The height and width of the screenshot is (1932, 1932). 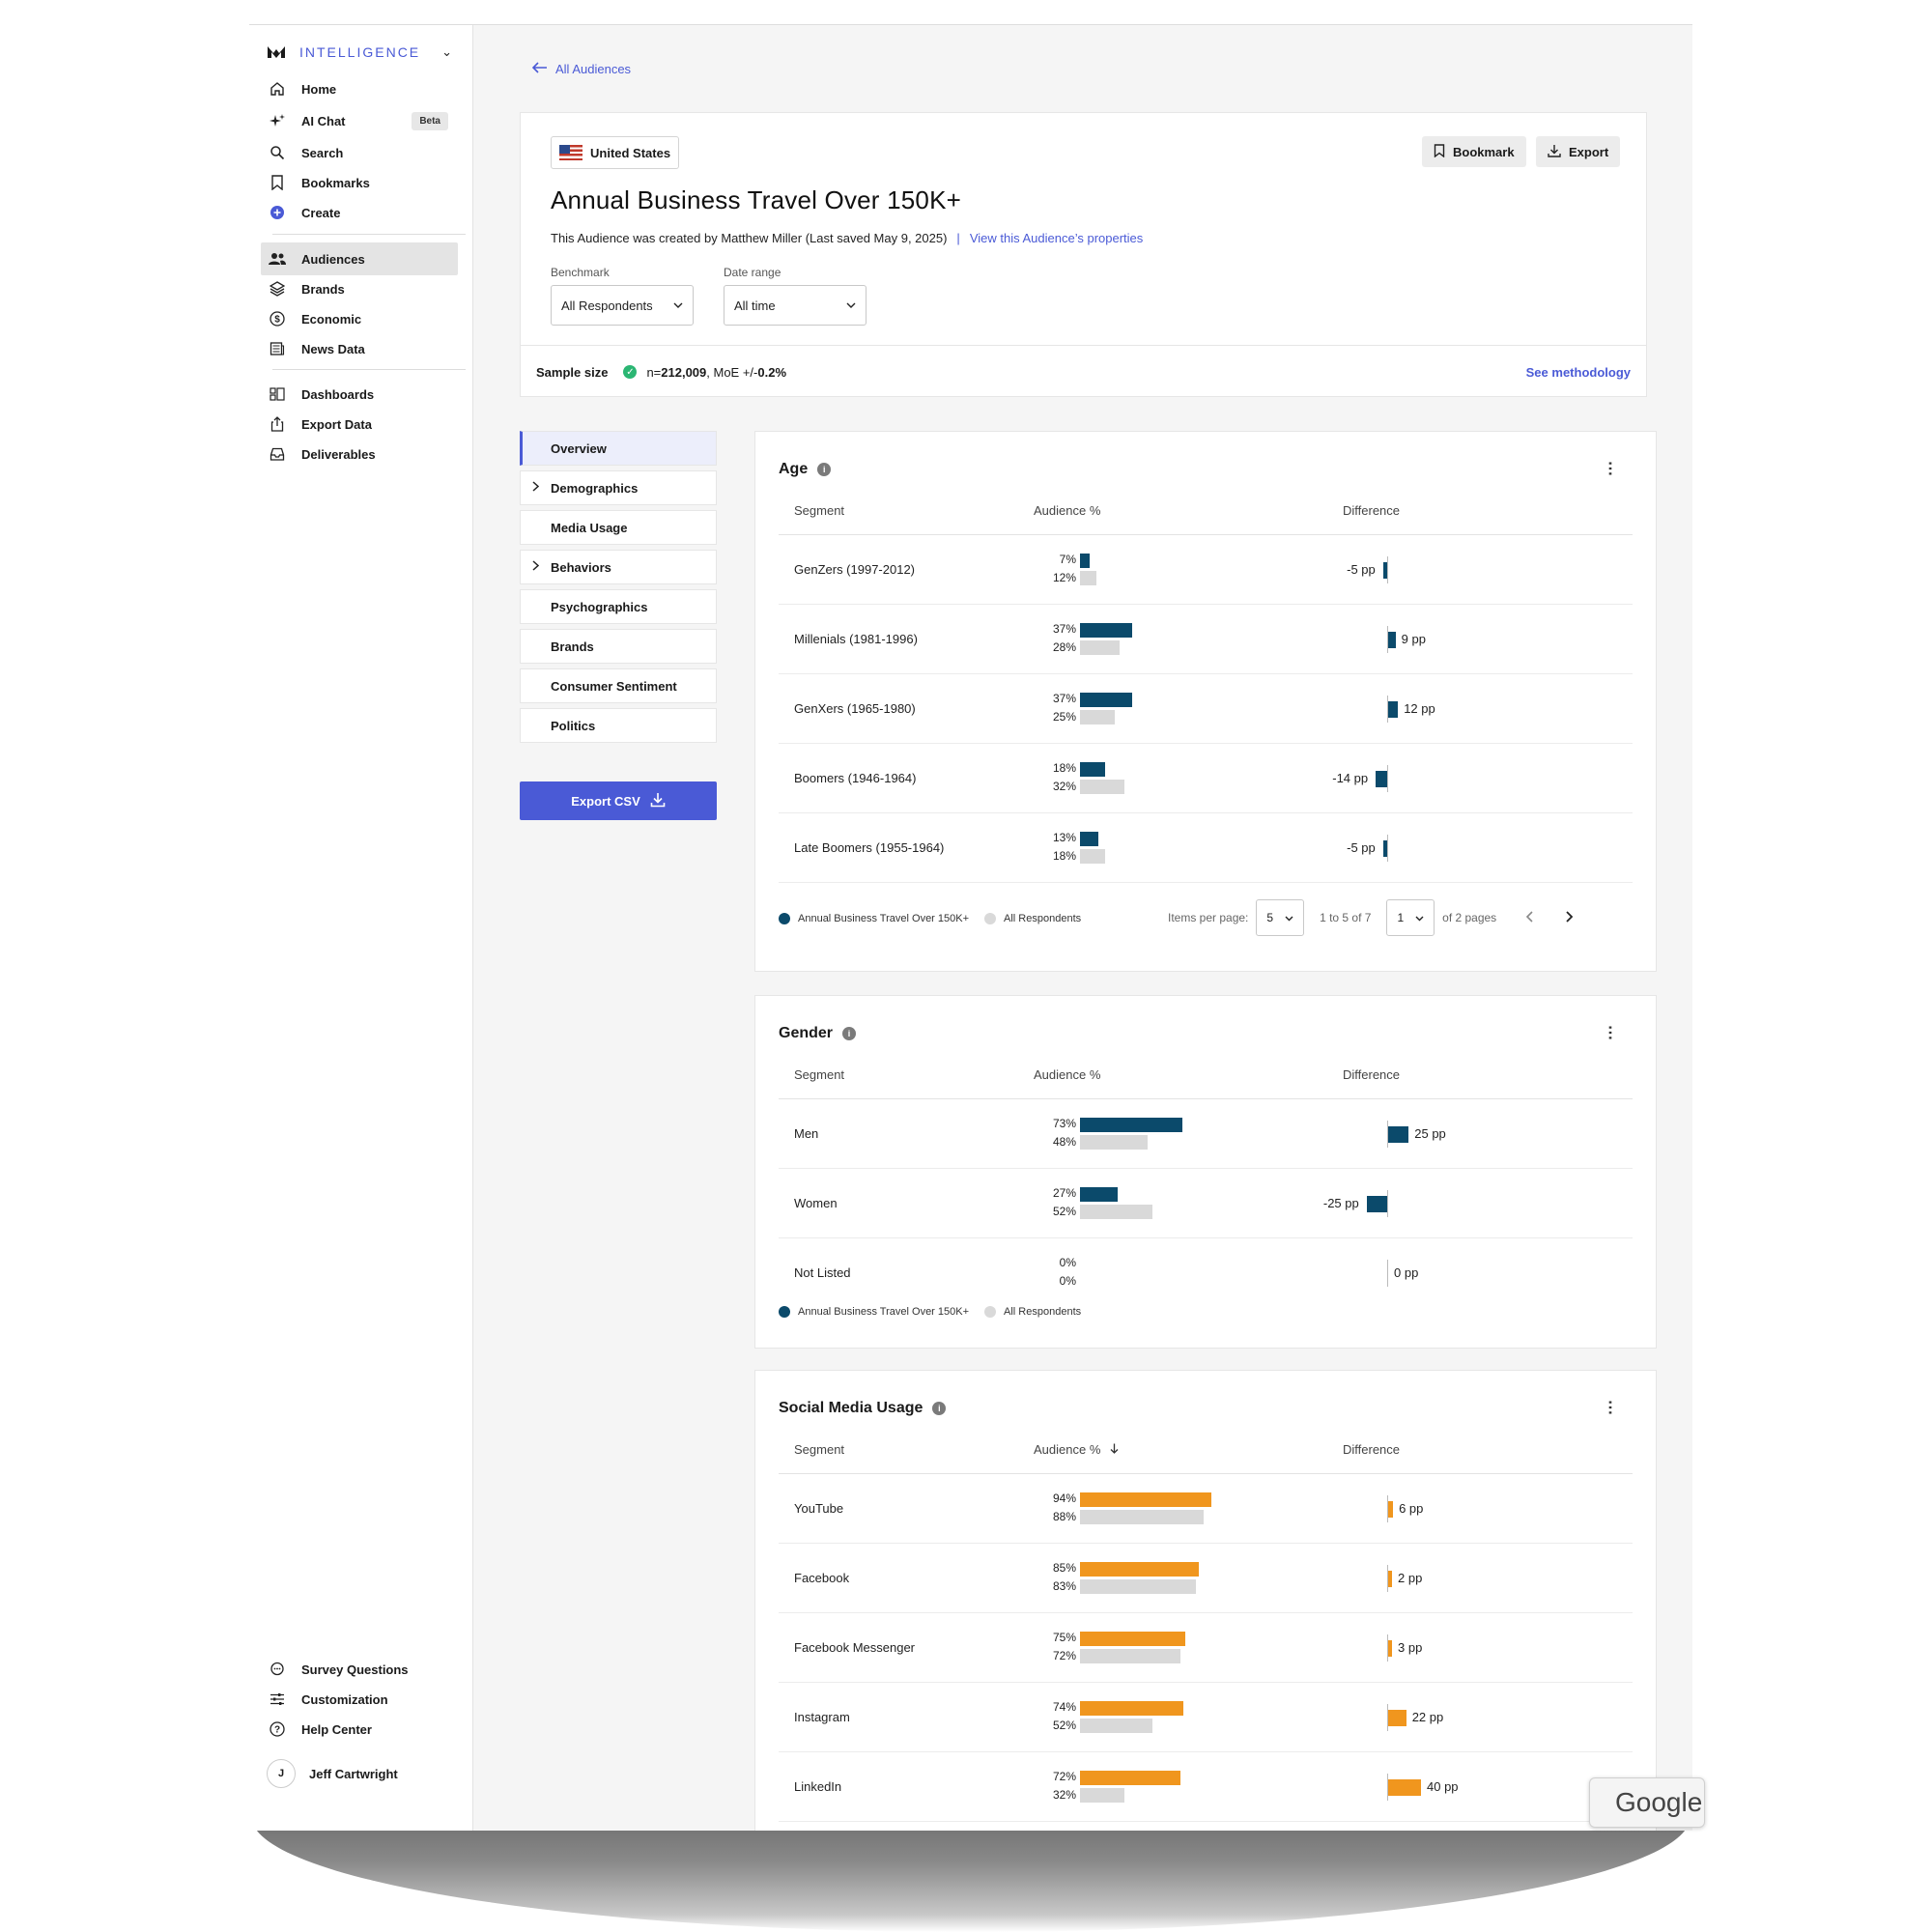 I want to click on difference-label: 3 pp, so click(x=1410, y=1647).